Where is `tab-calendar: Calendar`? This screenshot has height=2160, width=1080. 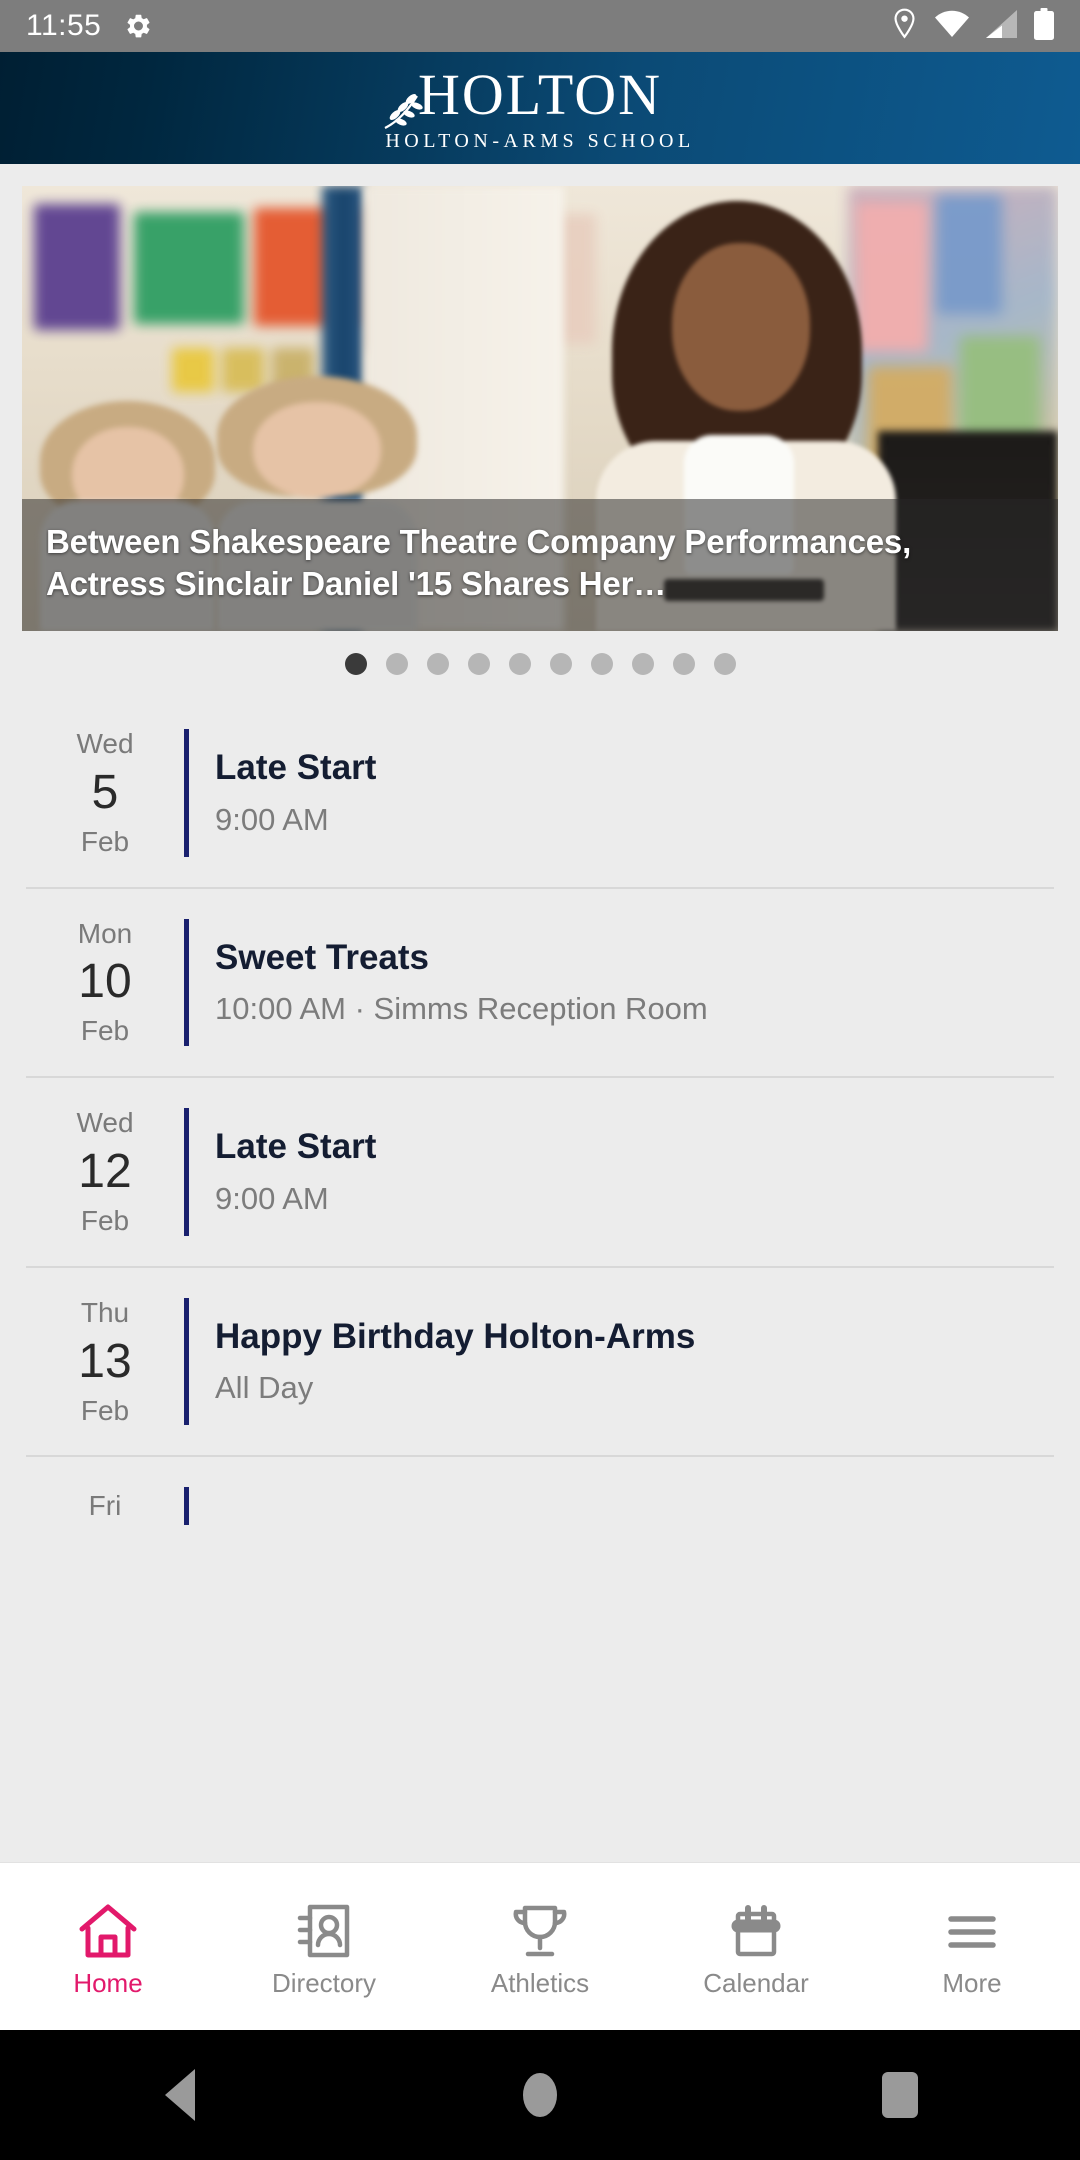 tab-calendar: Calendar is located at coordinates (756, 1946).